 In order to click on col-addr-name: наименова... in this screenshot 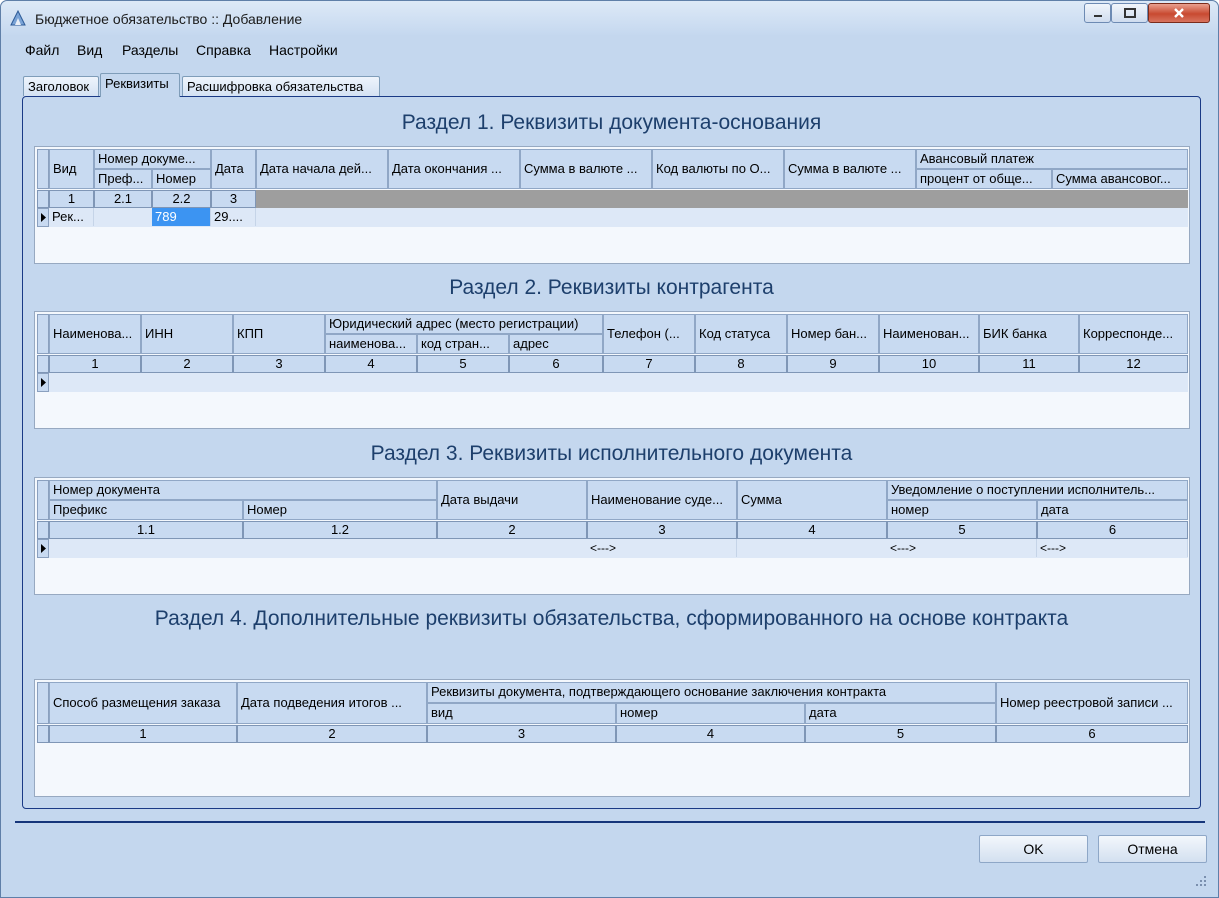, I will do `click(371, 344)`.